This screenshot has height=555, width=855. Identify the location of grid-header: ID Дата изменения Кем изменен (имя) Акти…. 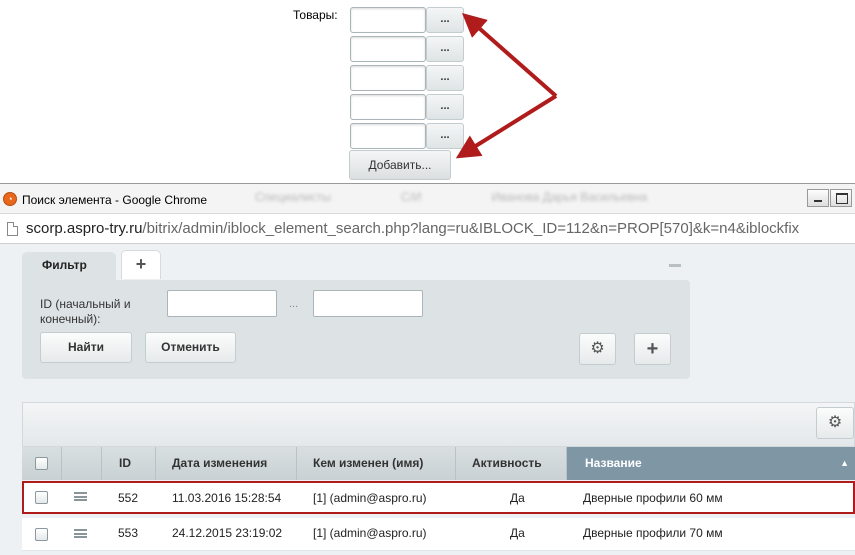
(438, 463).